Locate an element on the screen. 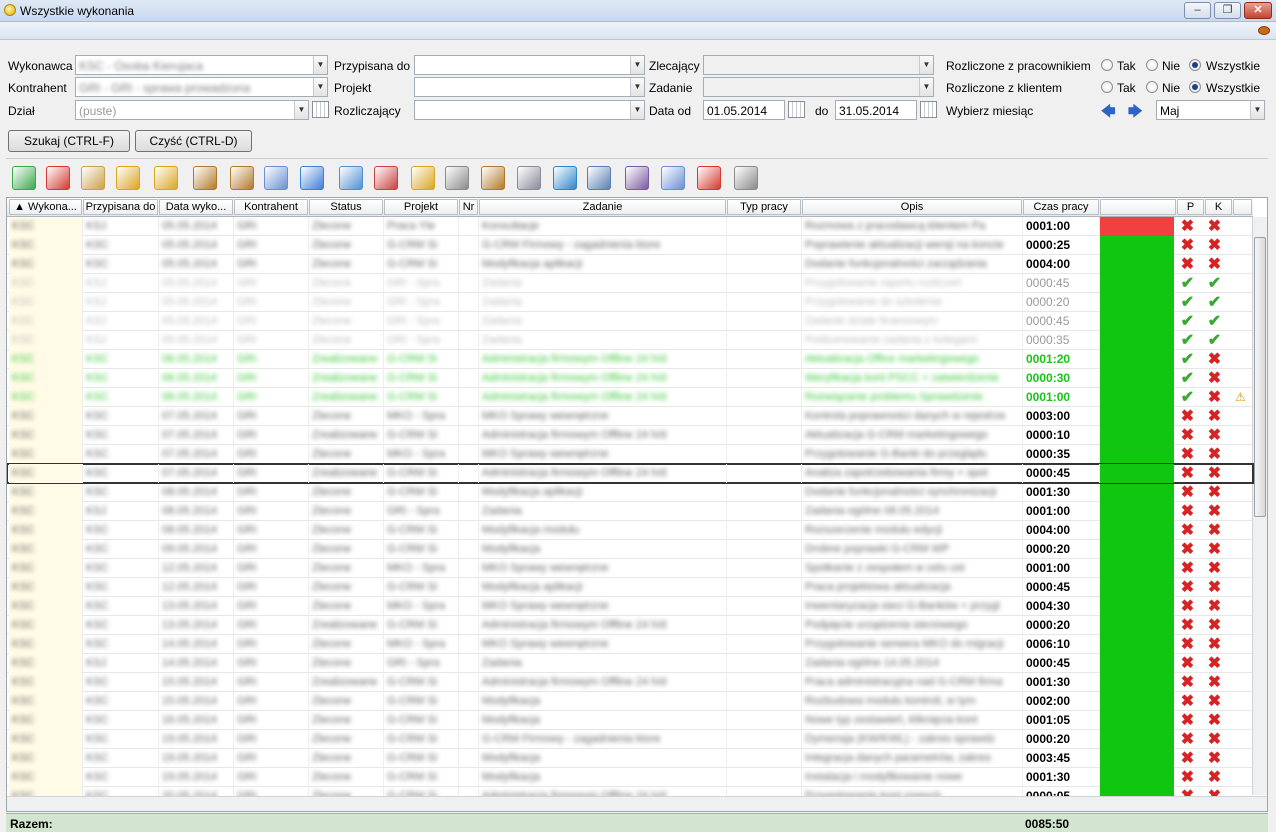 Image resolution: width=1276 pixels, height=832 pixels. minimize-button: – is located at coordinates (1197, 10).